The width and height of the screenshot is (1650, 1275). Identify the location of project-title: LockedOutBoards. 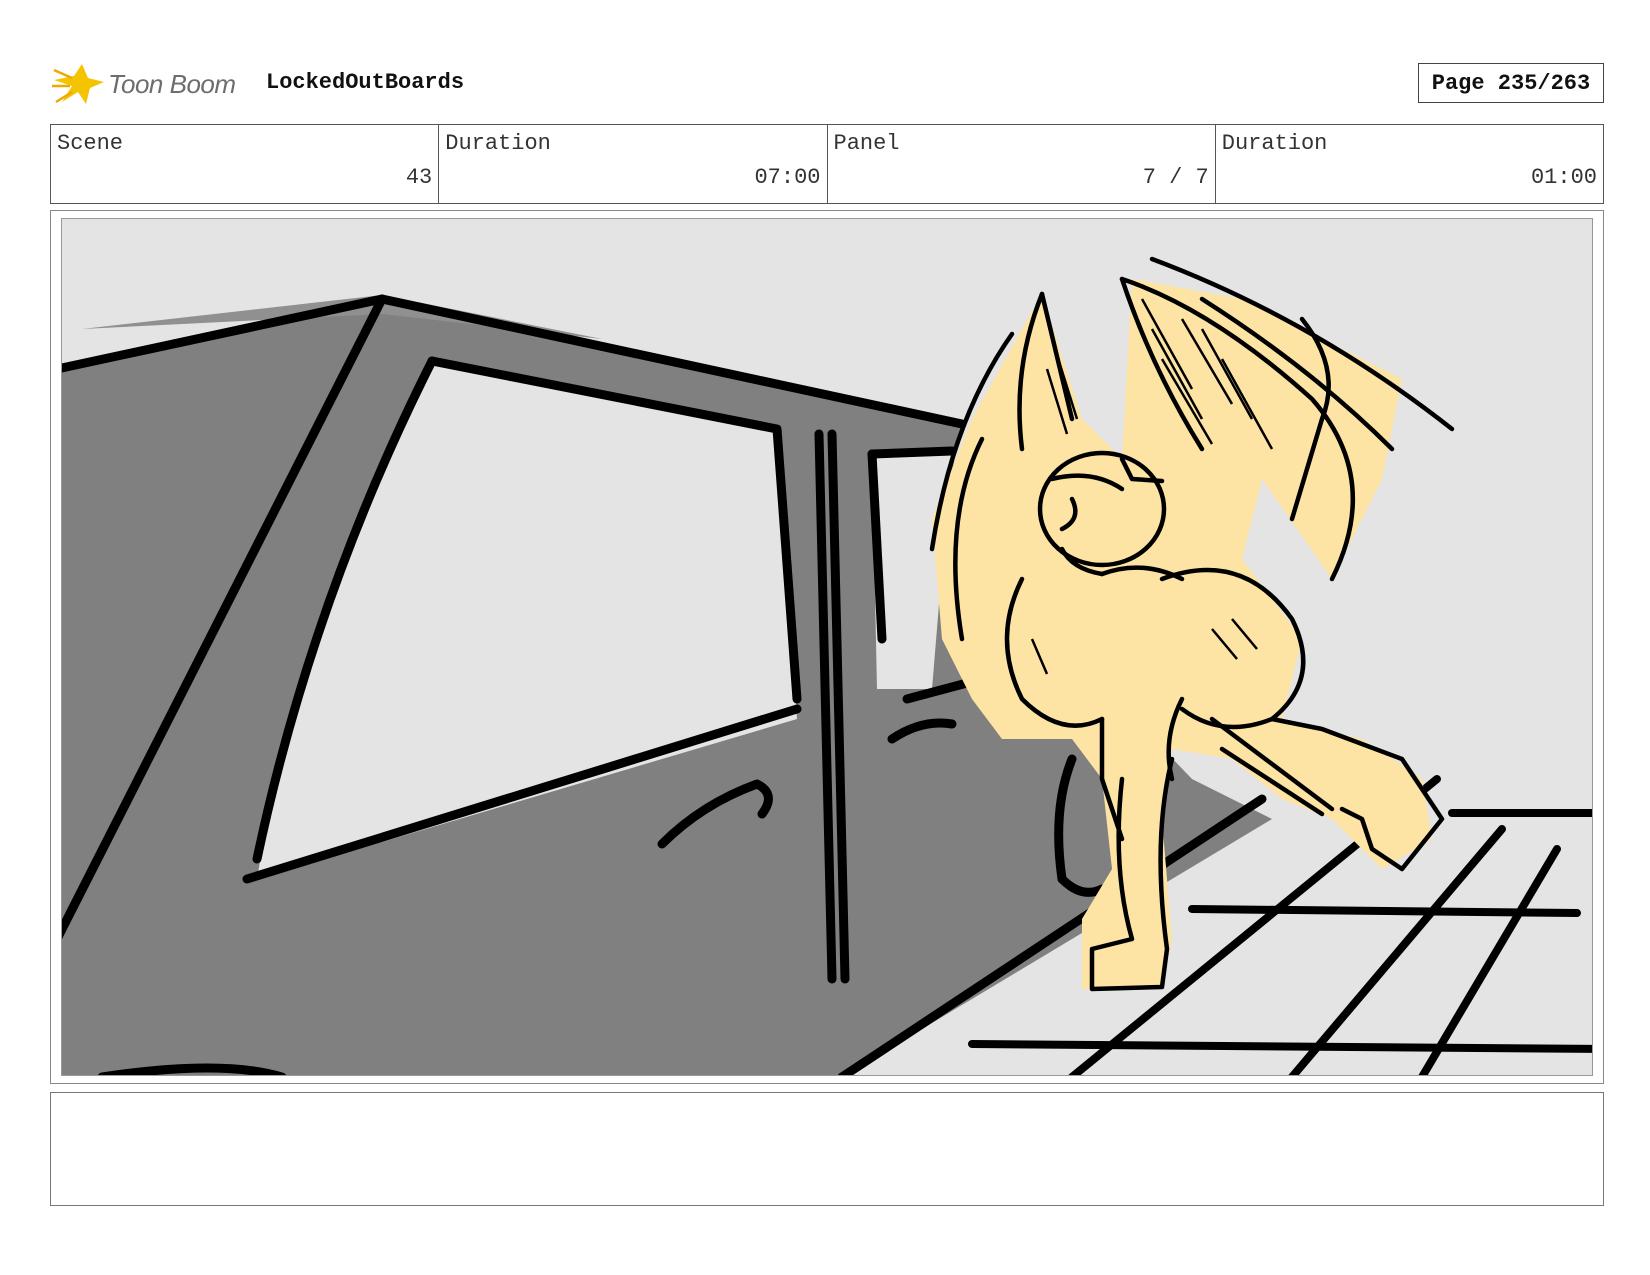
(365, 82).